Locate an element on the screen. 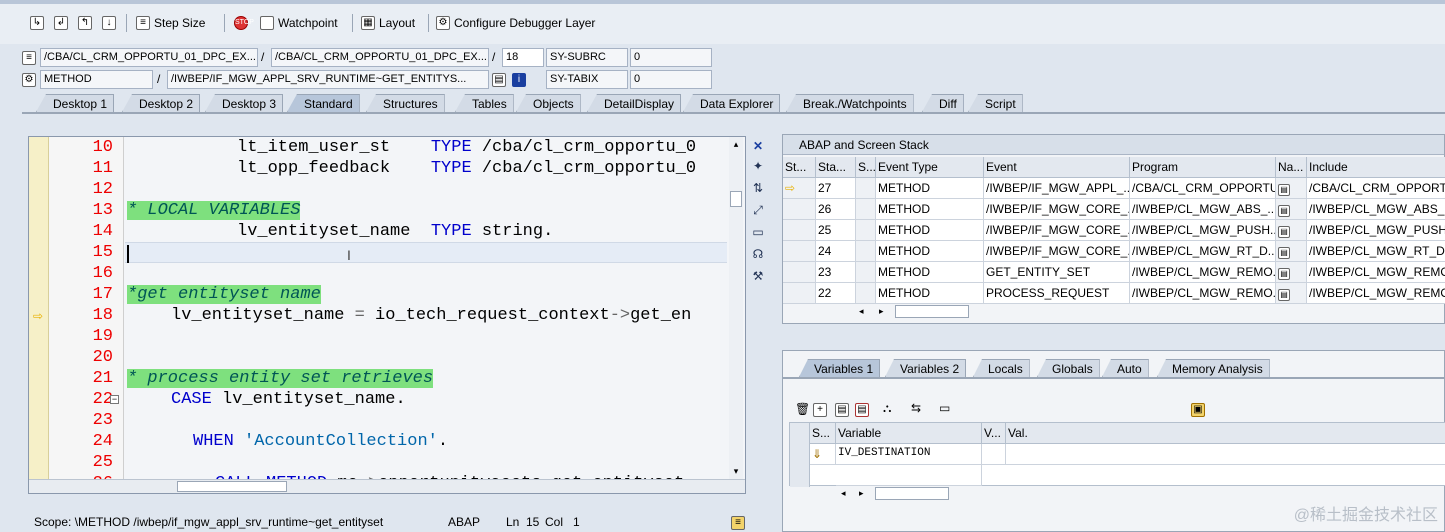 The width and height of the screenshot is (1445, 532). scroll-right-icon: ▸ is located at coordinates (861, 493).